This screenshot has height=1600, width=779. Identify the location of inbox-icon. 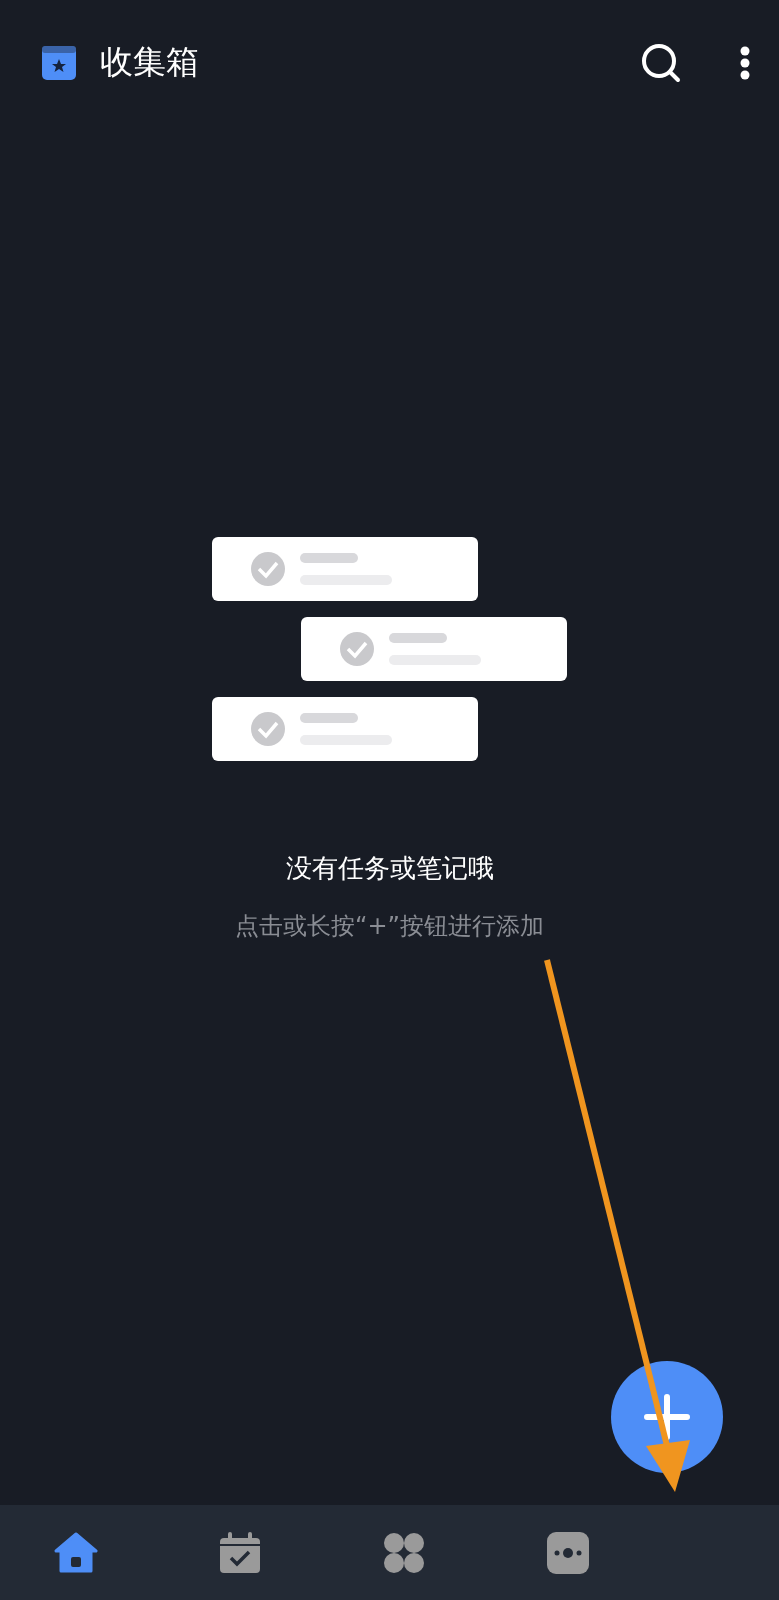
(59, 62).